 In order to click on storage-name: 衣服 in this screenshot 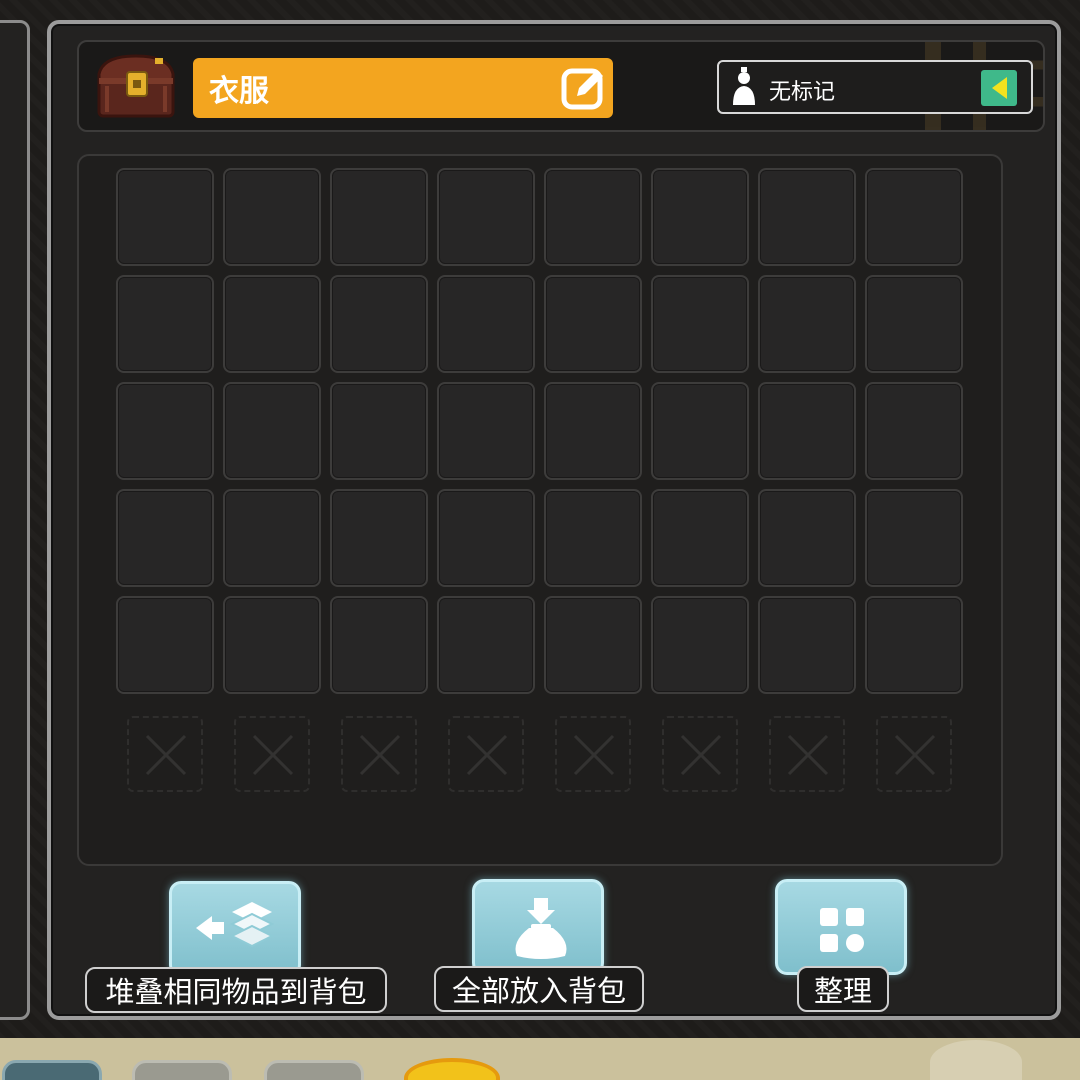, I will do `click(239, 91)`.